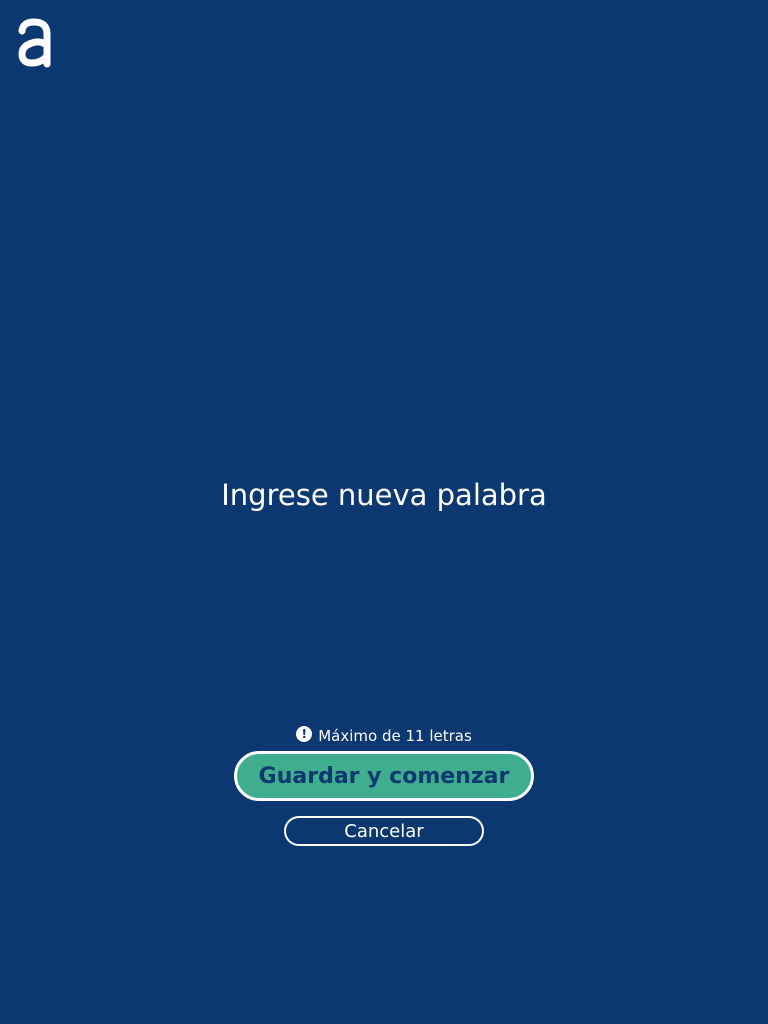 Image resolution: width=768 pixels, height=1024 pixels. I want to click on word-input-container, so click(384, 495).